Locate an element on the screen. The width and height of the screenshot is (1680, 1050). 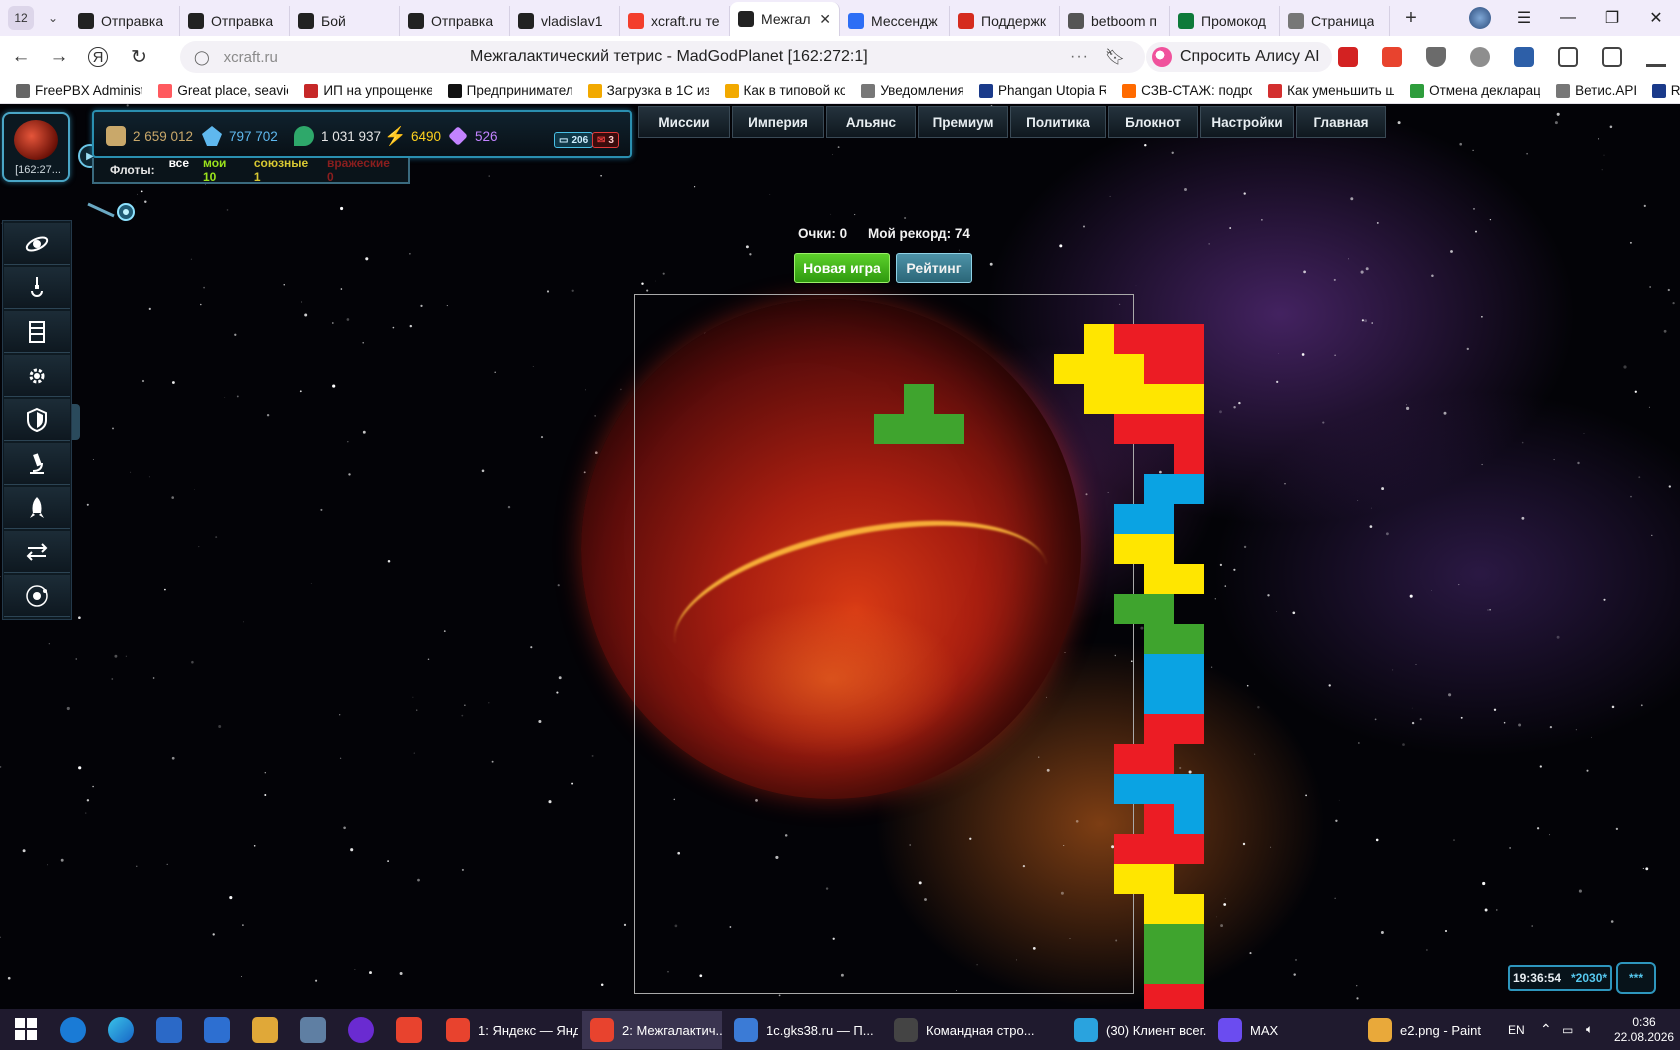
edge-icon is located at coordinates (121, 1030).